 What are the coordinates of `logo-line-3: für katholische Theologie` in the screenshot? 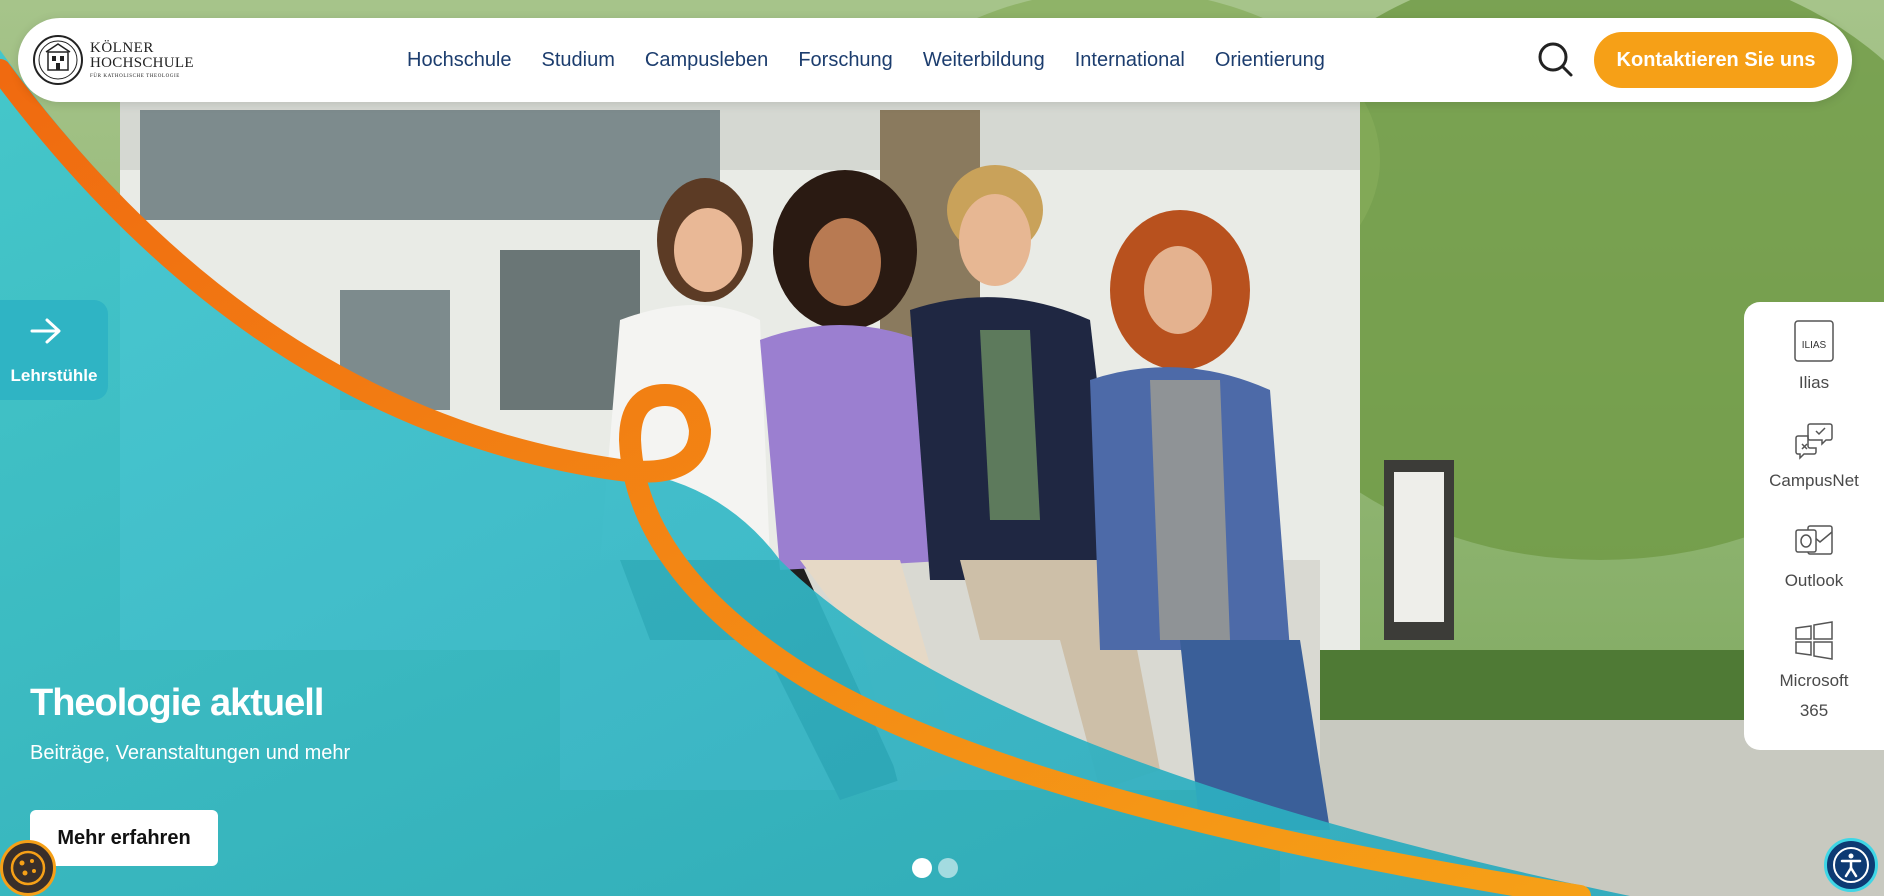 It's located at (135, 76).